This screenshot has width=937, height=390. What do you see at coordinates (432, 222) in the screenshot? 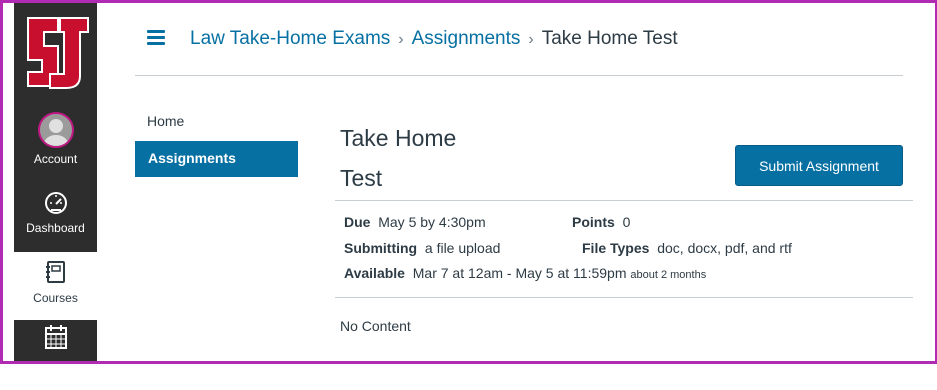
I see `due-value: May 5 by 4:30pm` at bounding box center [432, 222].